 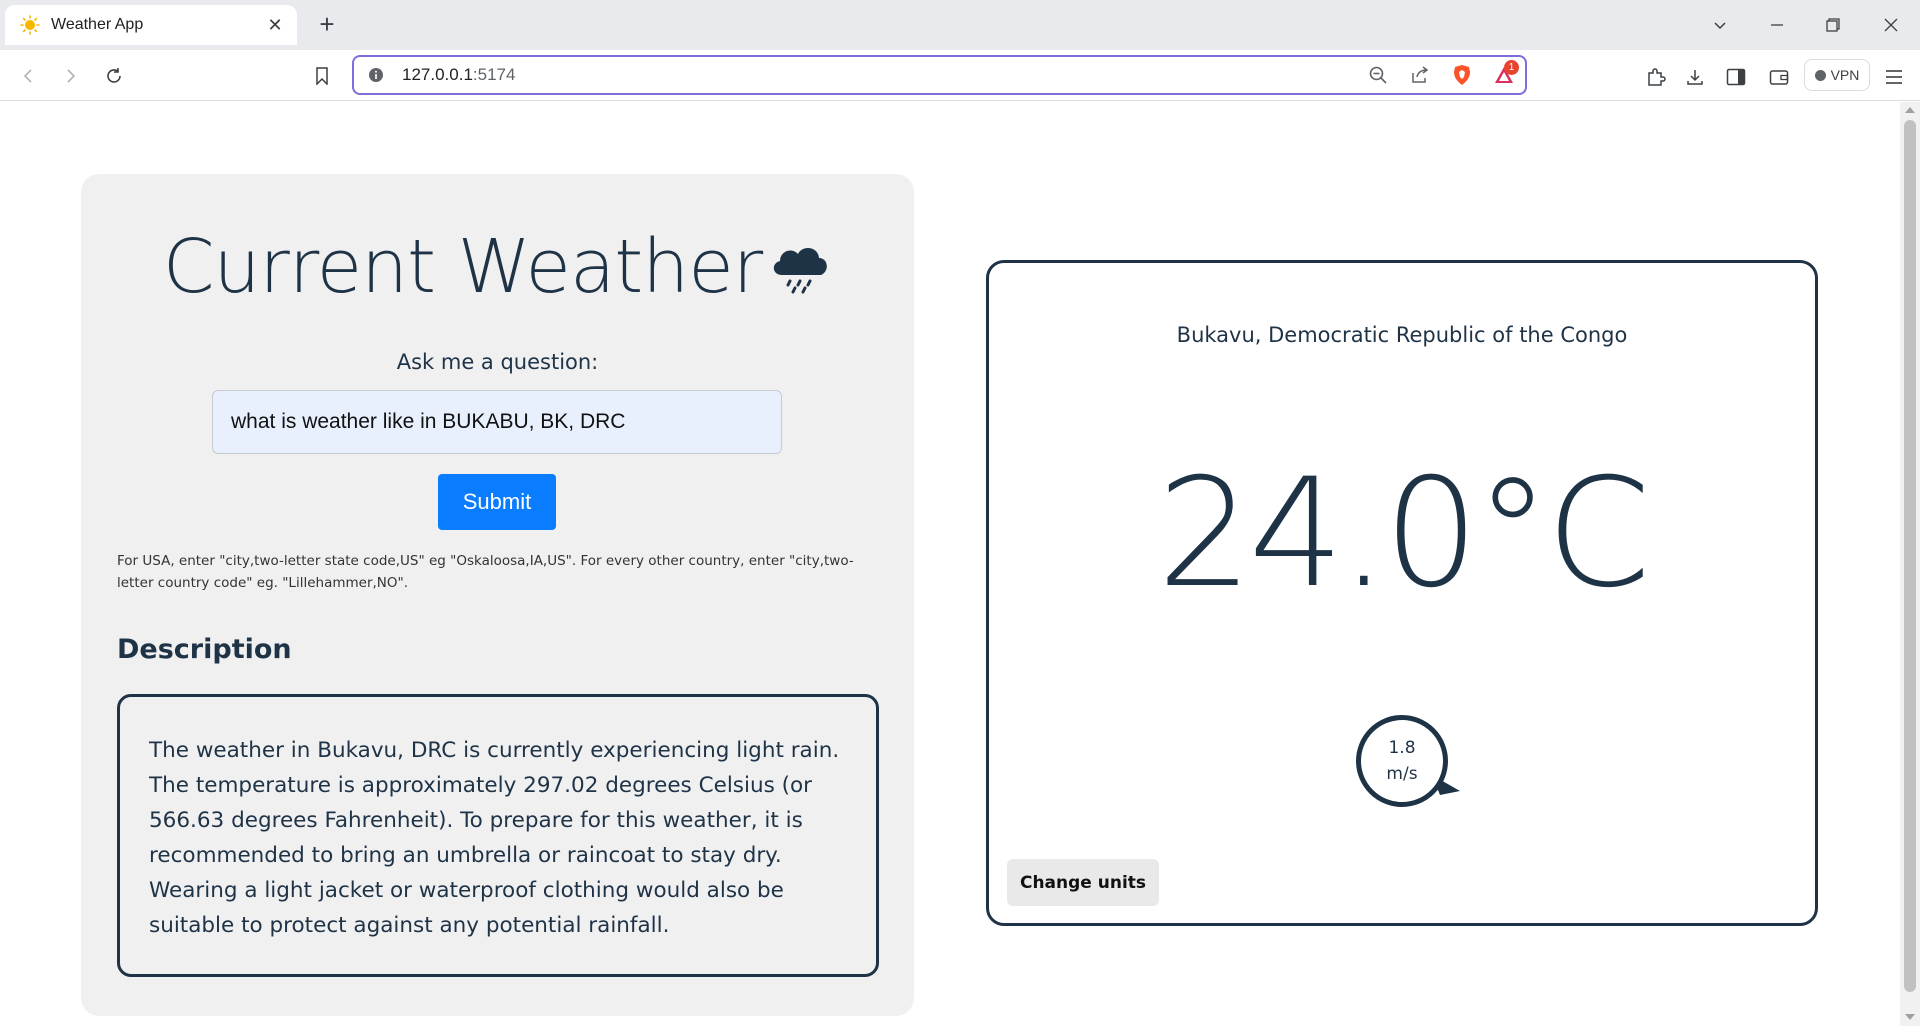 What do you see at coordinates (1404, 534) in the screenshot?
I see `temperature-value: 24.0°C` at bounding box center [1404, 534].